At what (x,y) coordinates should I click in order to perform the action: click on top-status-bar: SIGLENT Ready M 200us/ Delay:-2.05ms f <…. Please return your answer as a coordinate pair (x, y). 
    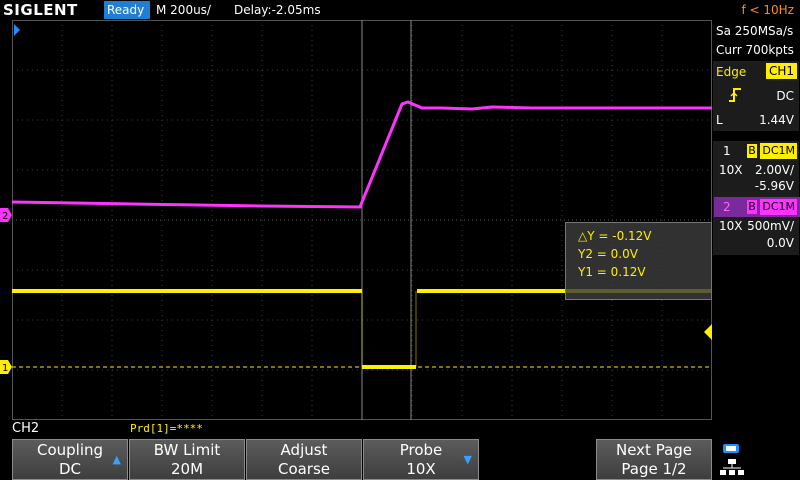
    Looking at the image, I should click on (400, 10).